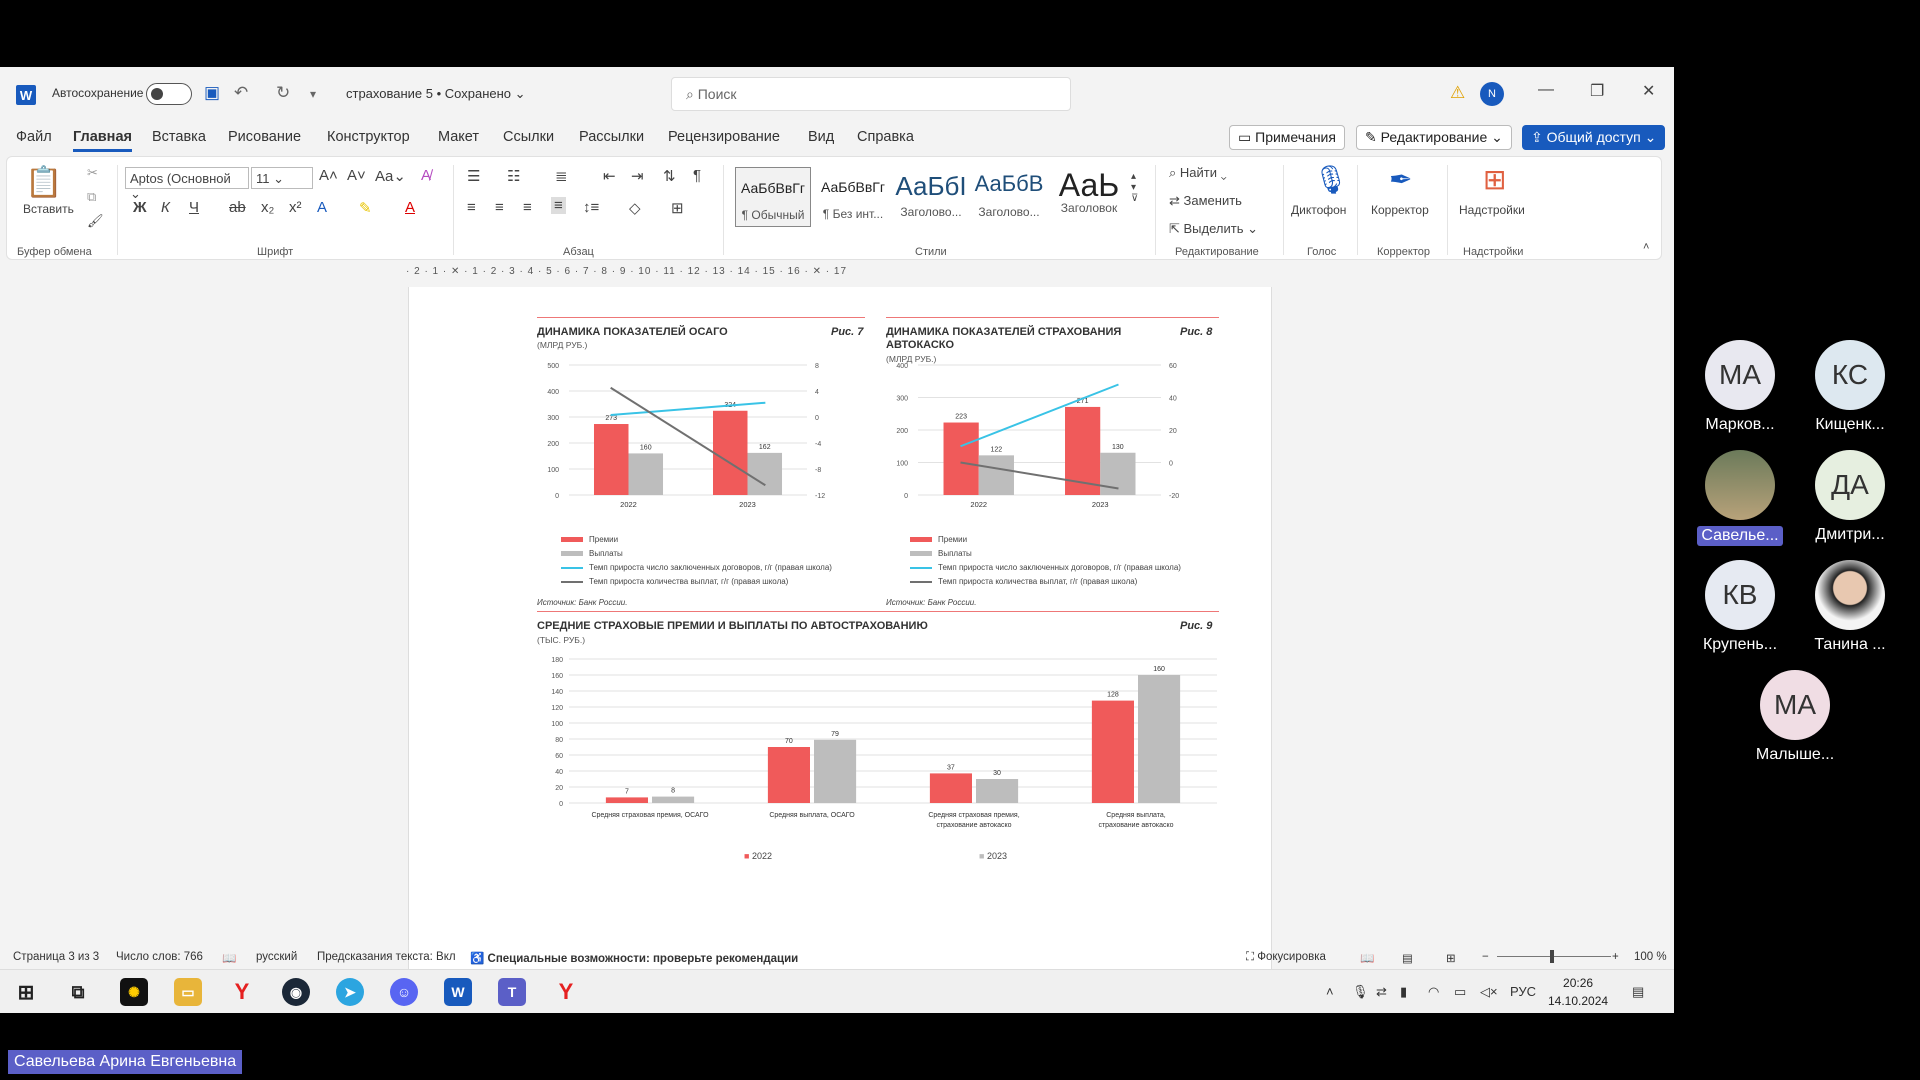 This screenshot has width=1920, height=1080. Describe the element at coordinates (404, 992) in the screenshot. I see `discord-icon: ☺` at that location.